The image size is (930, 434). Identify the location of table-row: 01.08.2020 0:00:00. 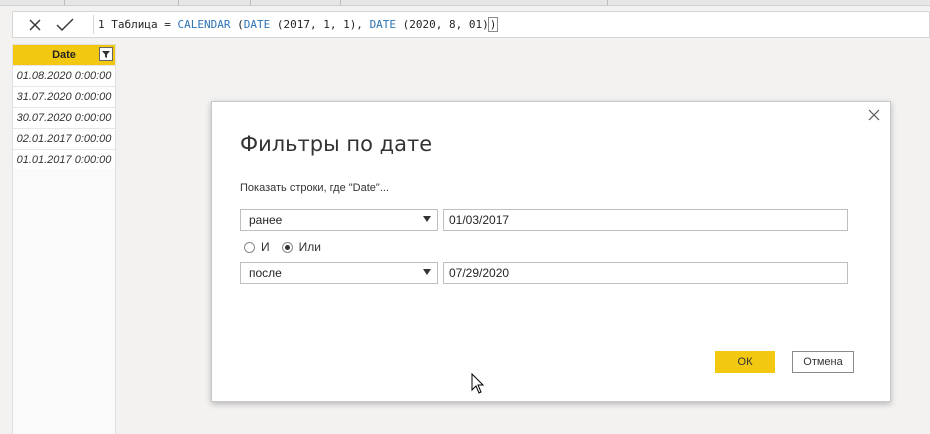
(64, 75).